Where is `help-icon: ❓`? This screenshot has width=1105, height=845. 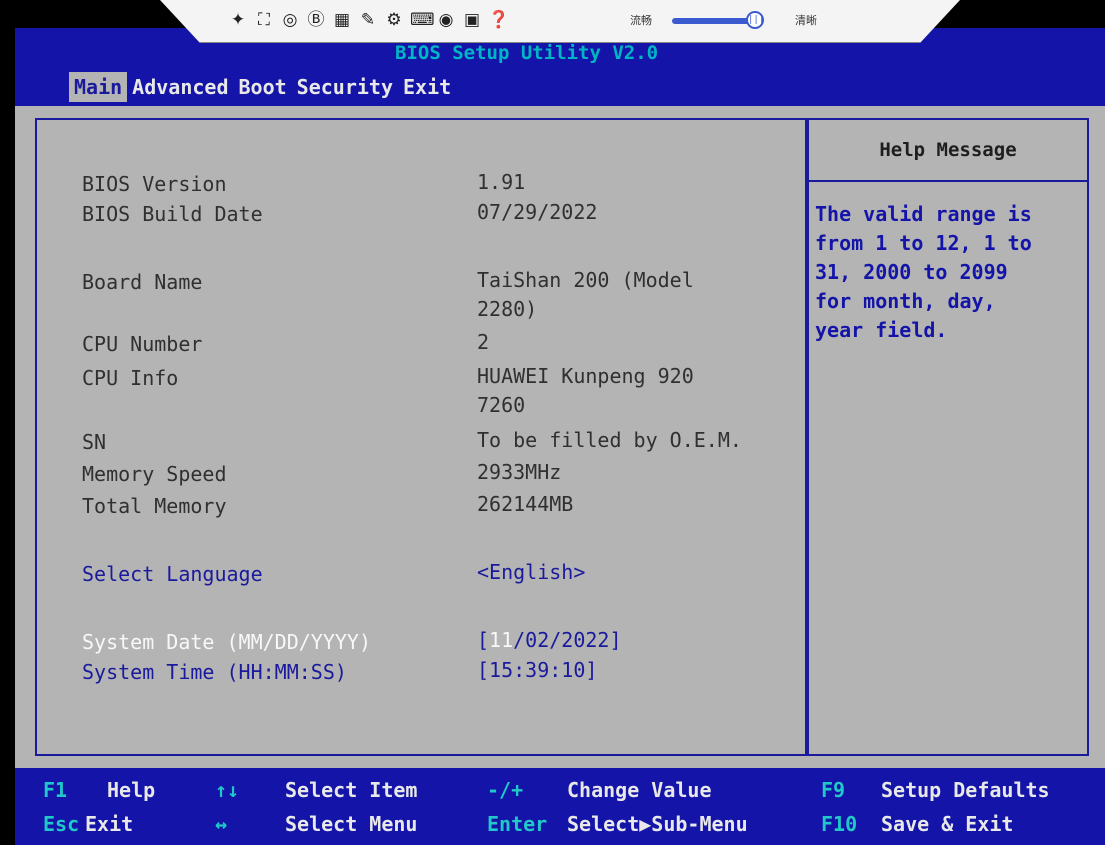 help-icon: ❓ is located at coordinates (498, 20).